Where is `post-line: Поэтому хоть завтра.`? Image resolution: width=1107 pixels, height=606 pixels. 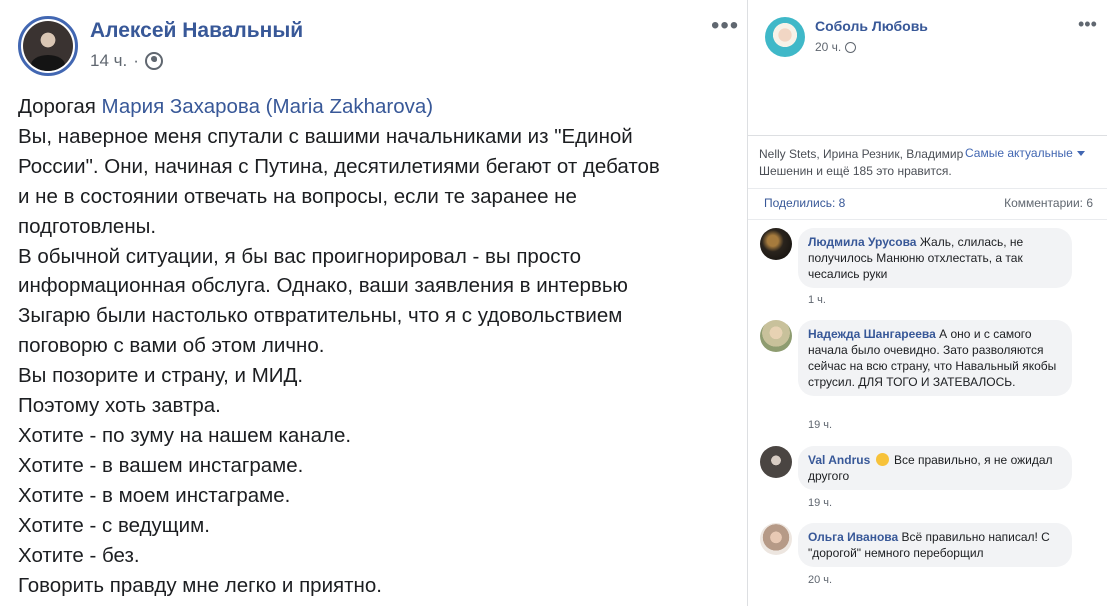
post-line: Поэтому хоть завтра. is located at coordinates (119, 406).